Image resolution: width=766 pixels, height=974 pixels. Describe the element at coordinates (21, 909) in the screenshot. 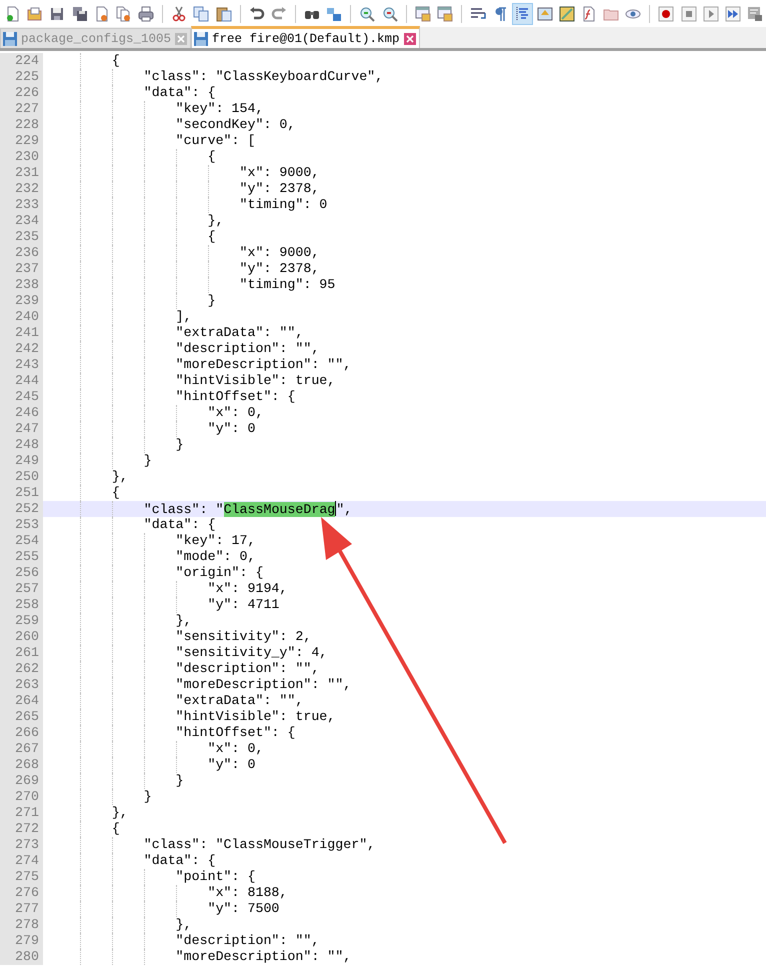

I see `line-number: 277` at that location.